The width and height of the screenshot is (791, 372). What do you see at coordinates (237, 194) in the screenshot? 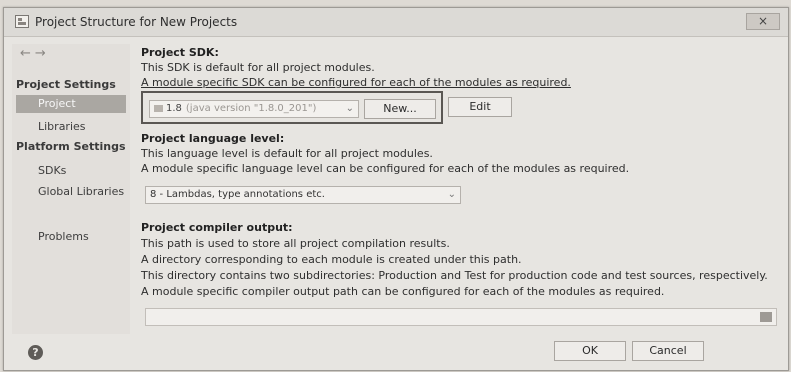
I see `language-level-value: 8 - Lambdas, type annotations etc.` at bounding box center [237, 194].